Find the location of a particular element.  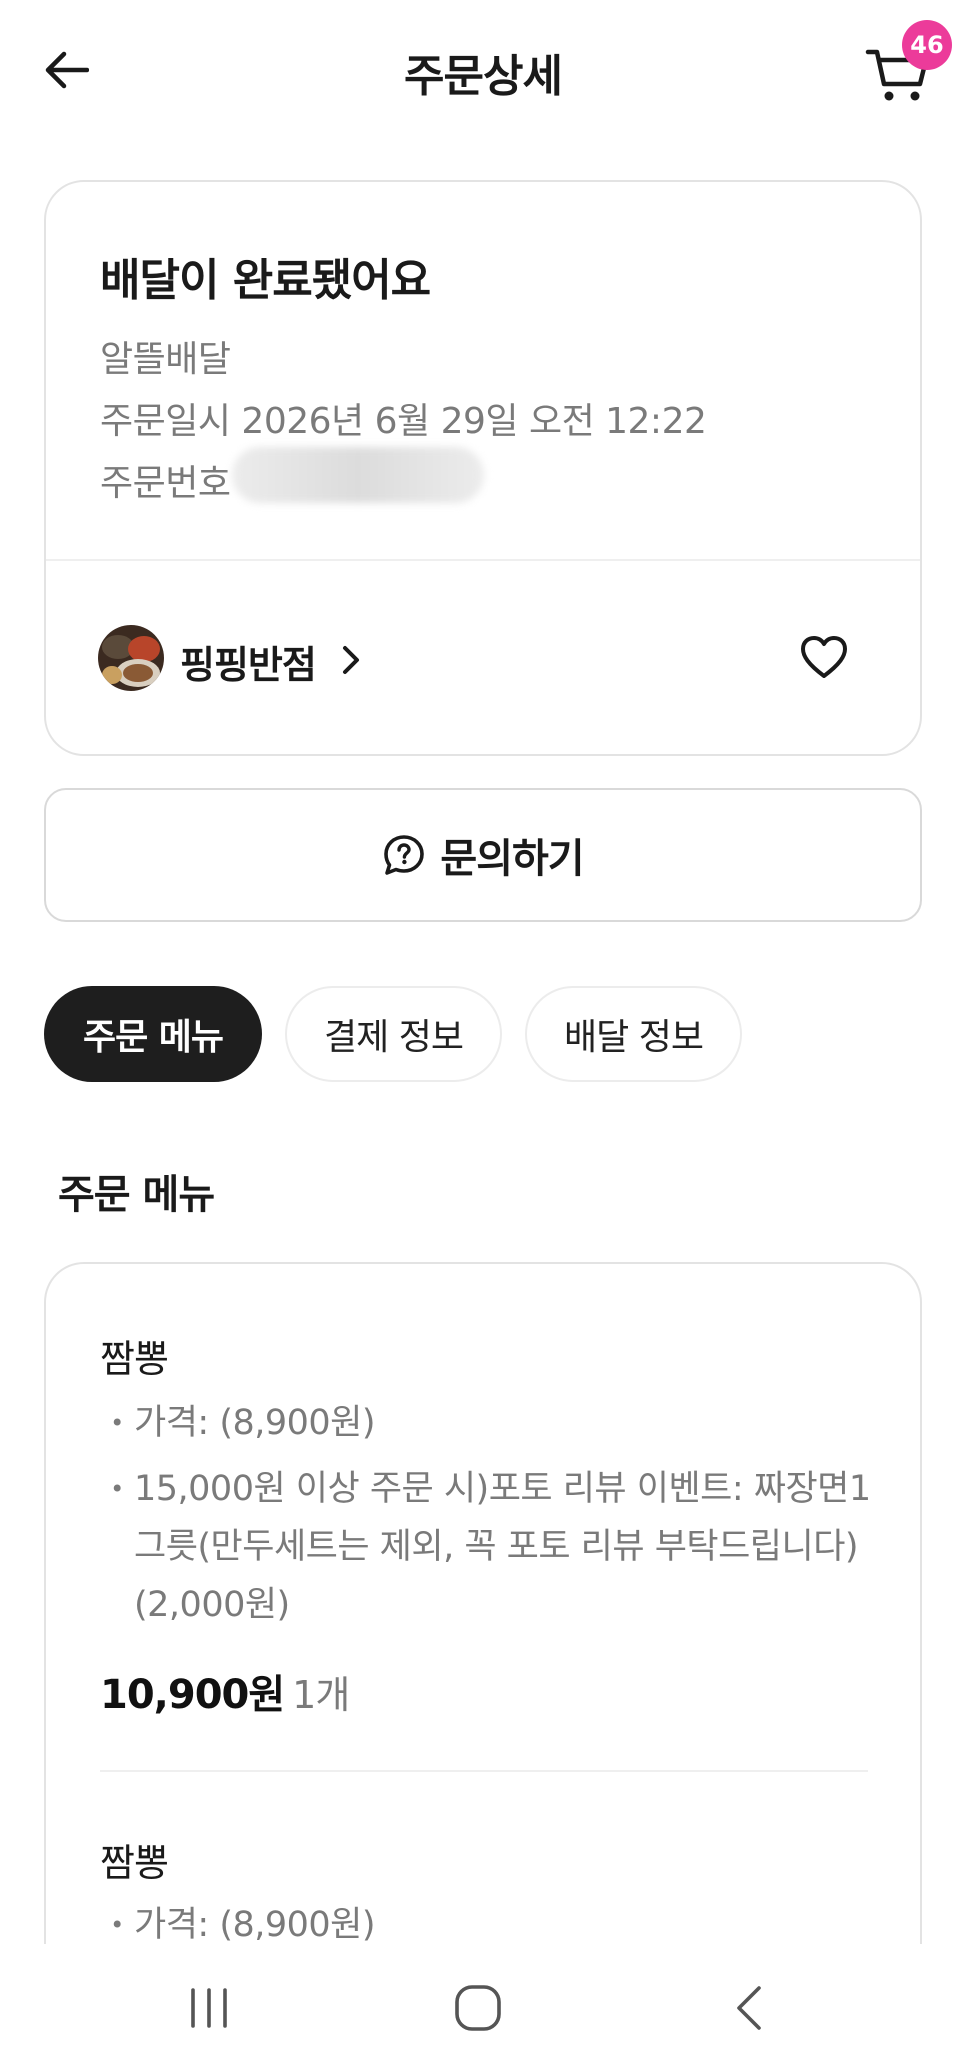

menu-option-text: (2,000원) is located at coordinates (212, 1605).